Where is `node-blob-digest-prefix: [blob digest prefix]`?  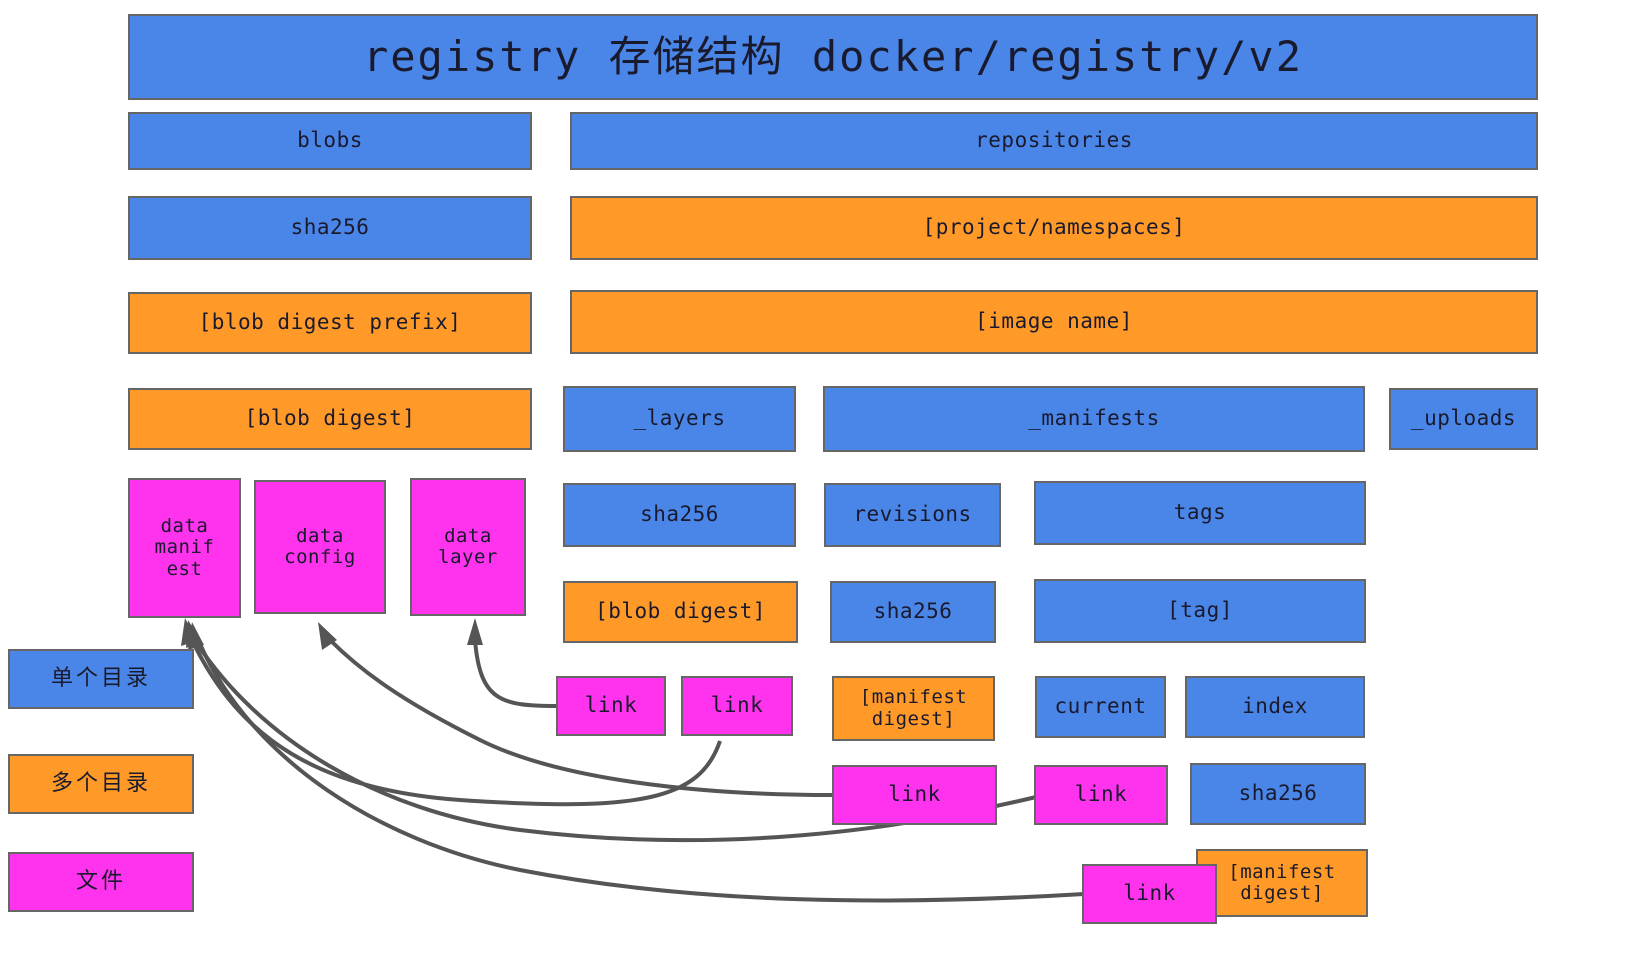 node-blob-digest-prefix: [blob digest prefix] is located at coordinates (330, 323).